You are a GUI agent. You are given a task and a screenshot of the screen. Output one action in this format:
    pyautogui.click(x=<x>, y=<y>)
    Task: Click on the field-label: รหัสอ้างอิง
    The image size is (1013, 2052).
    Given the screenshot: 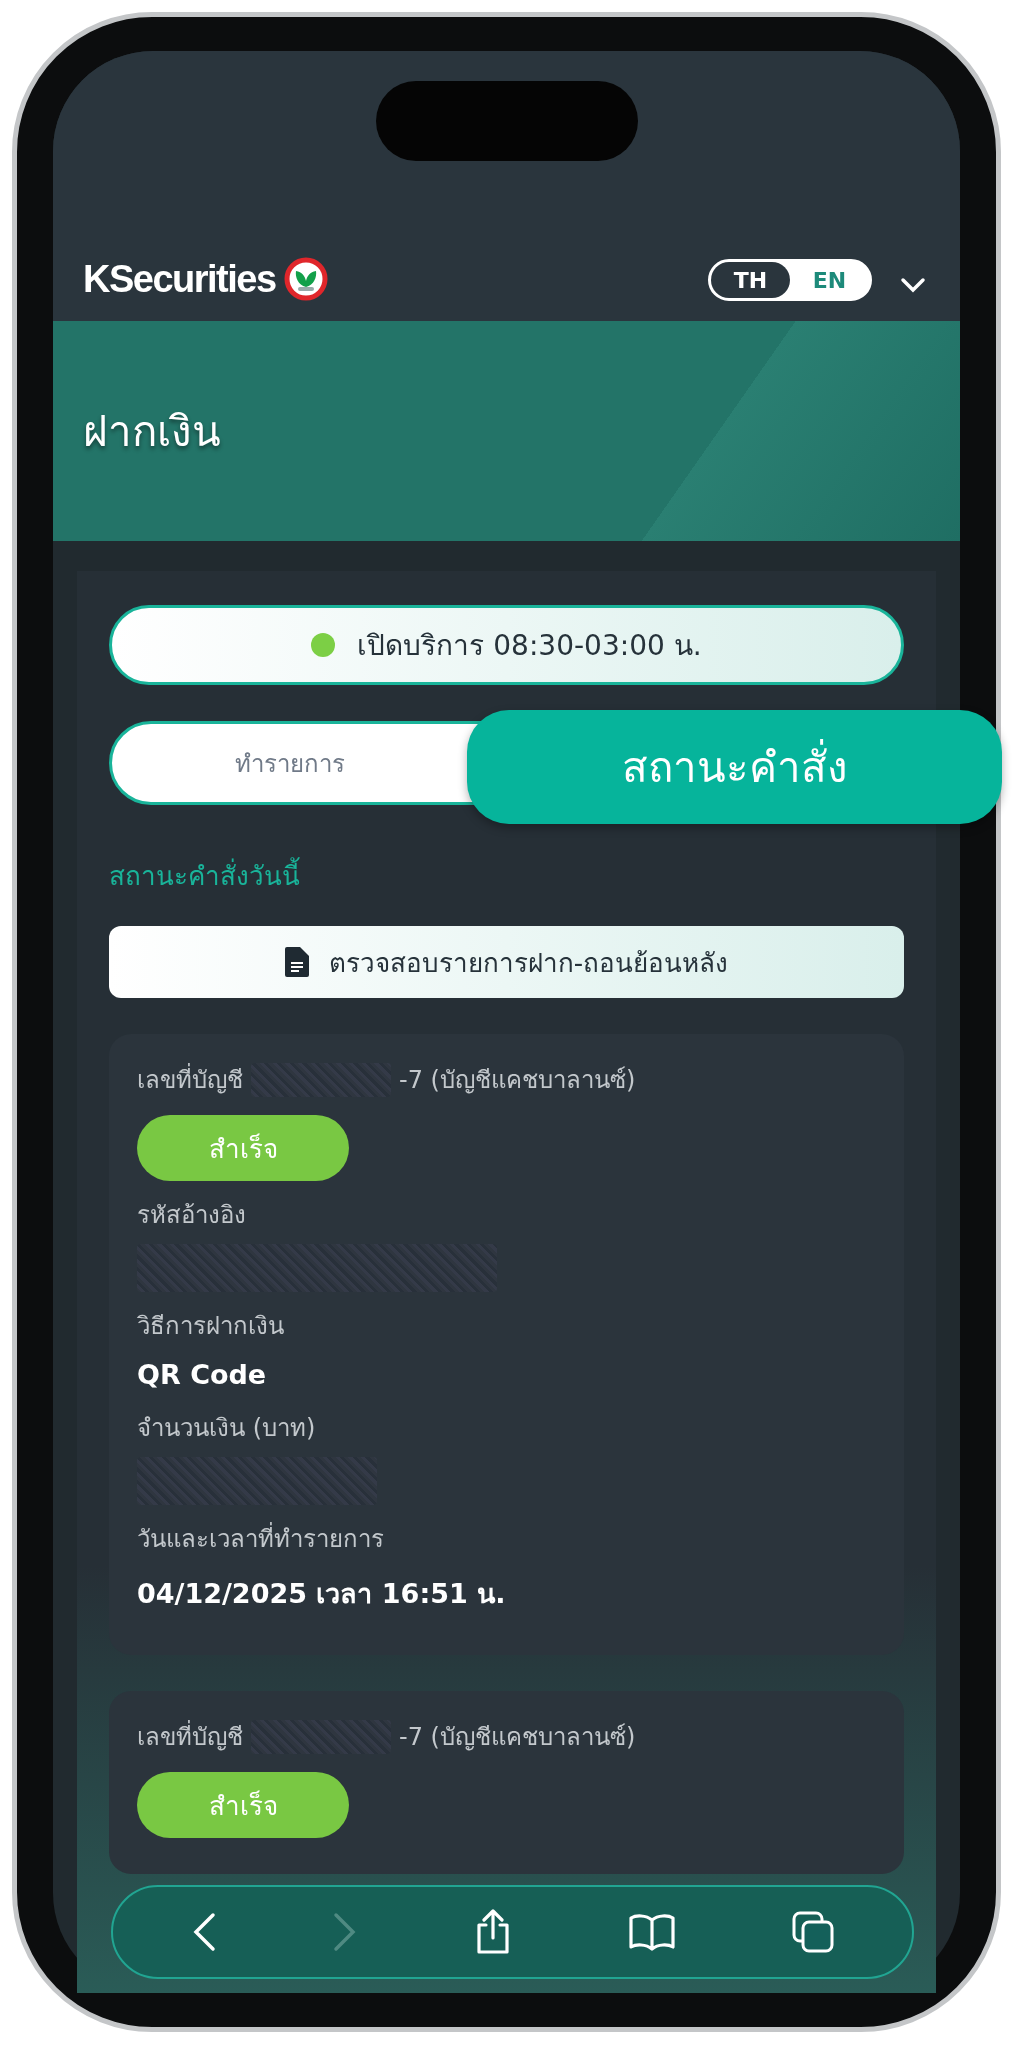 What is the action you would take?
    pyautogui.click(x=191, y=1215)
    